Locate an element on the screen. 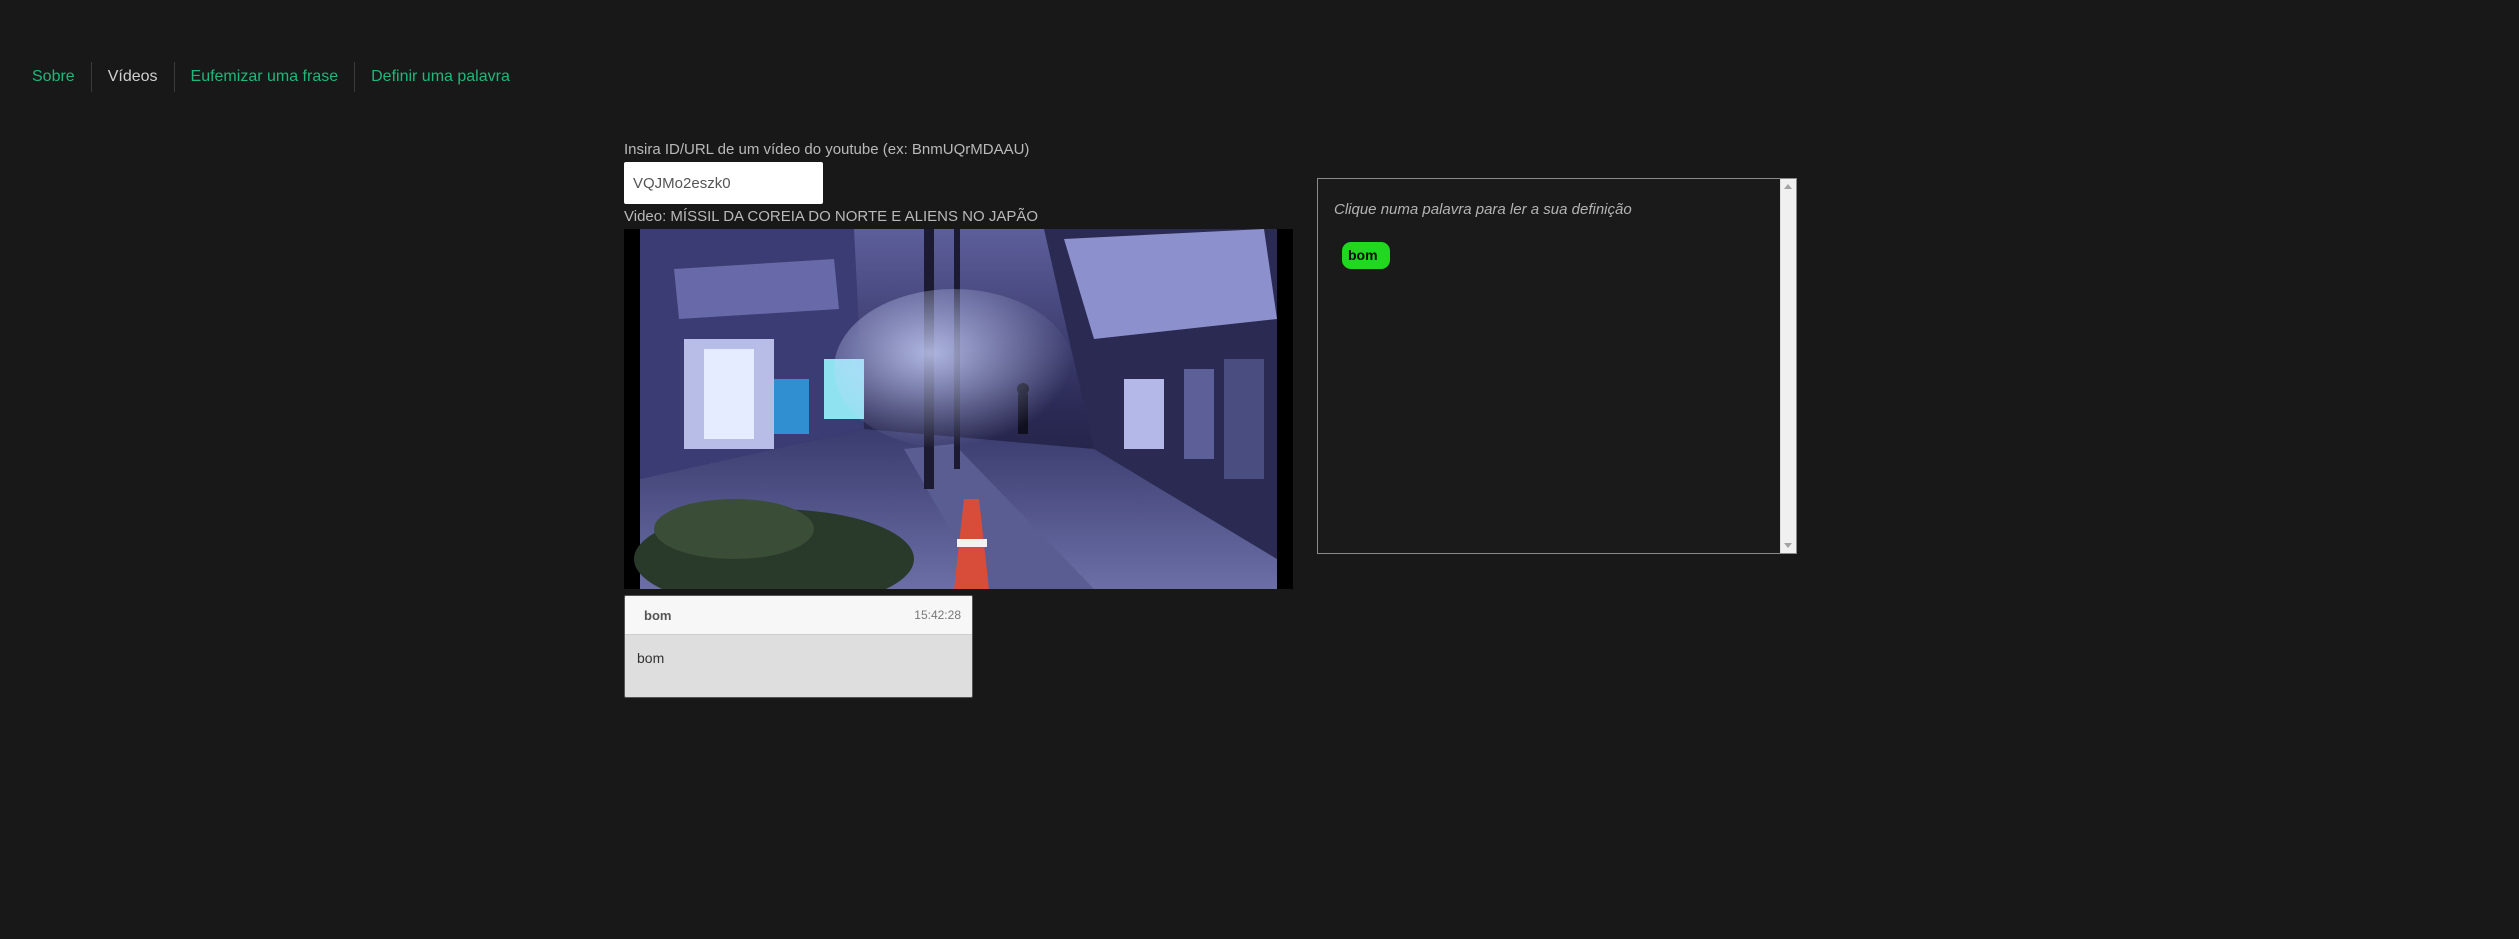  word-chip: bom is located at coordinates (1366, 255).